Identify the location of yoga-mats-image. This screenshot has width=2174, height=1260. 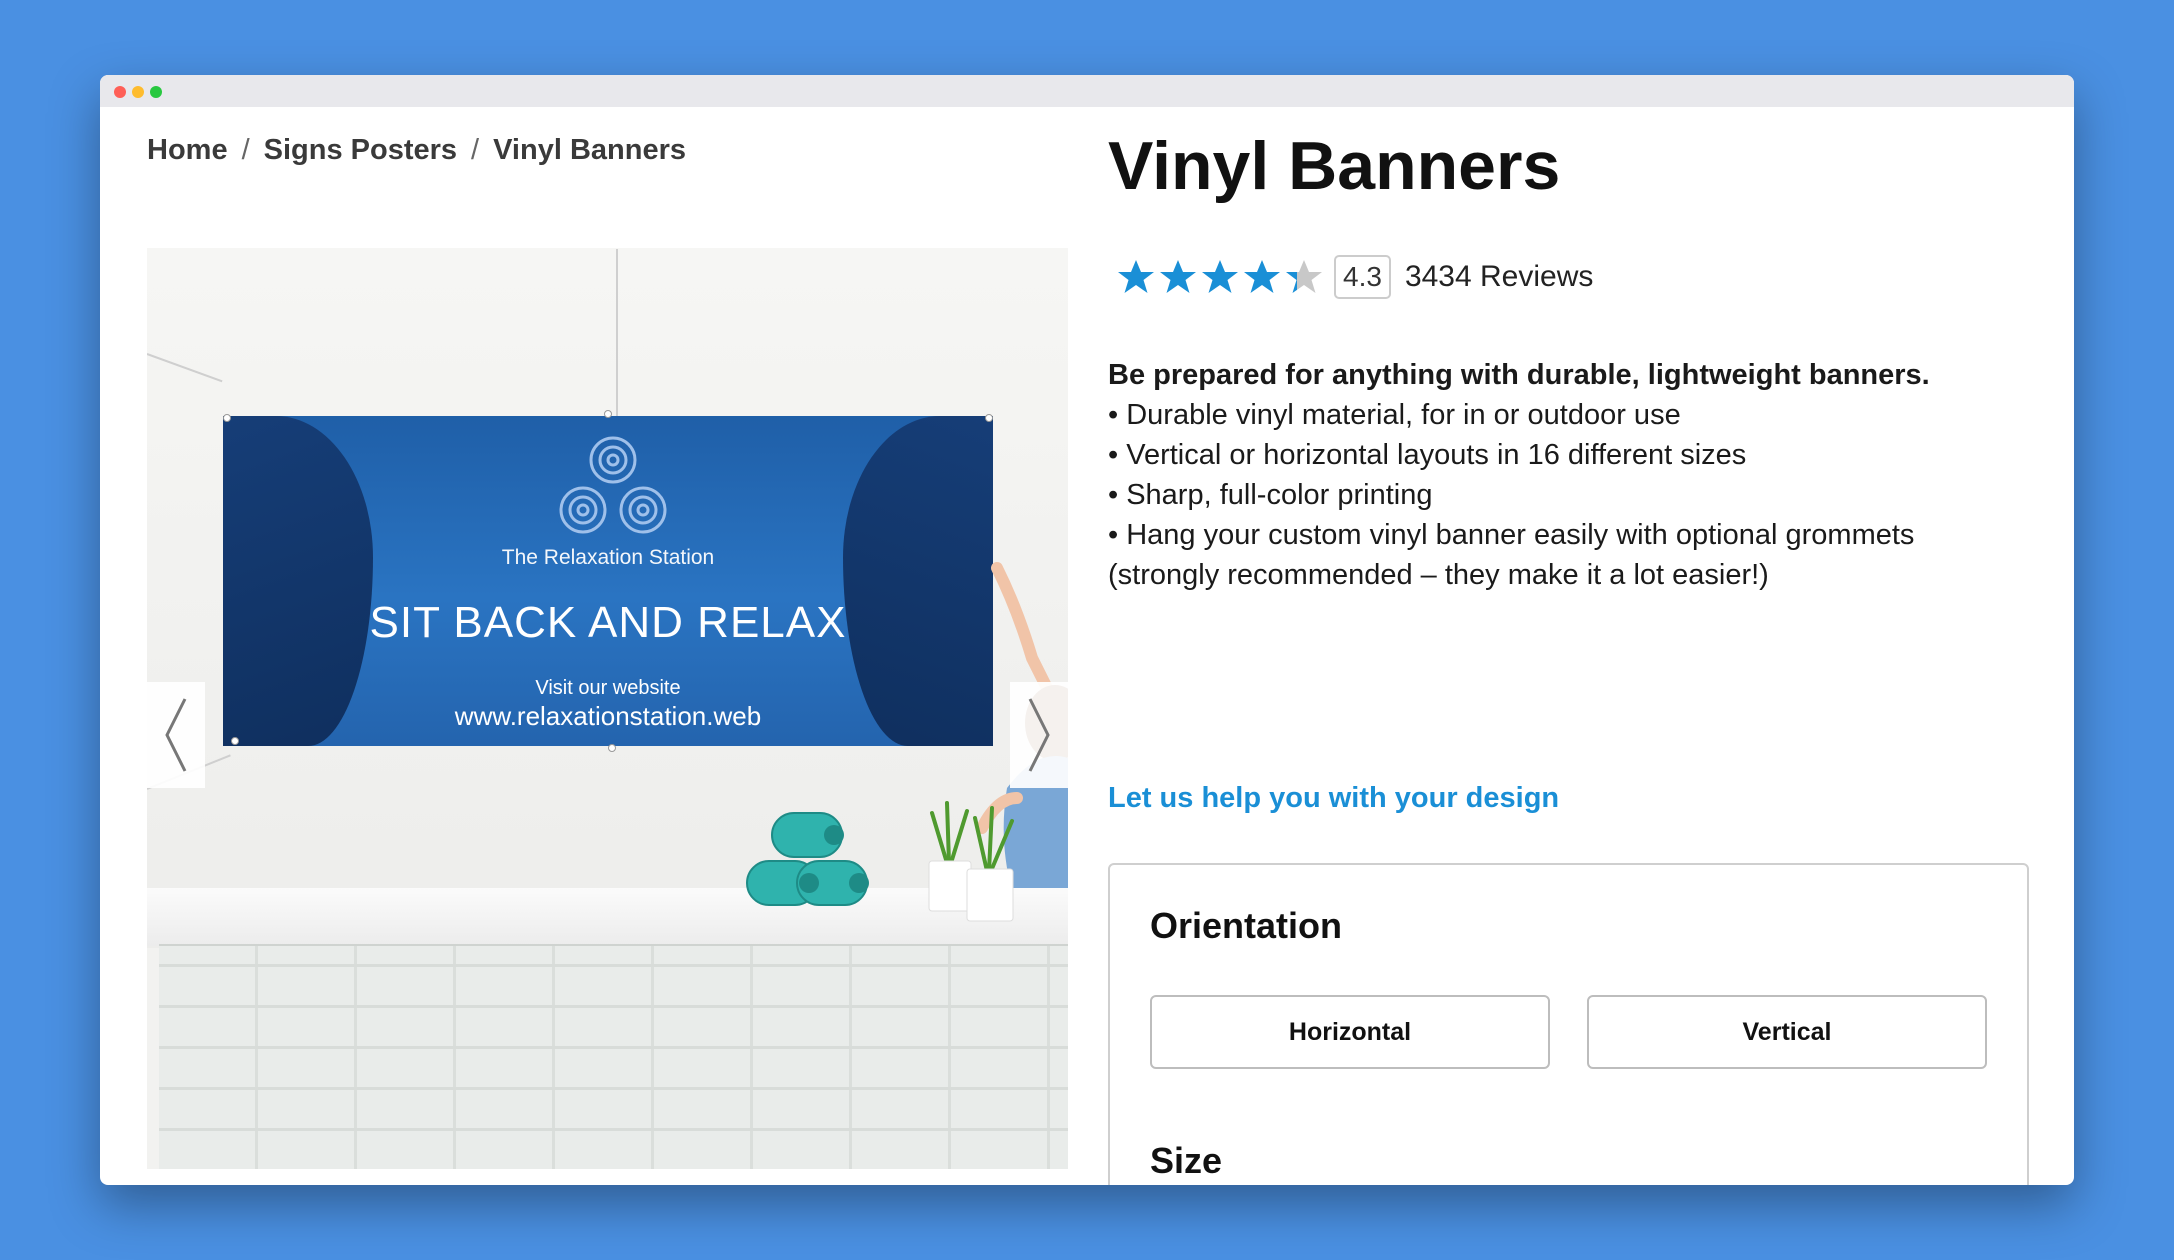
(807, 859).